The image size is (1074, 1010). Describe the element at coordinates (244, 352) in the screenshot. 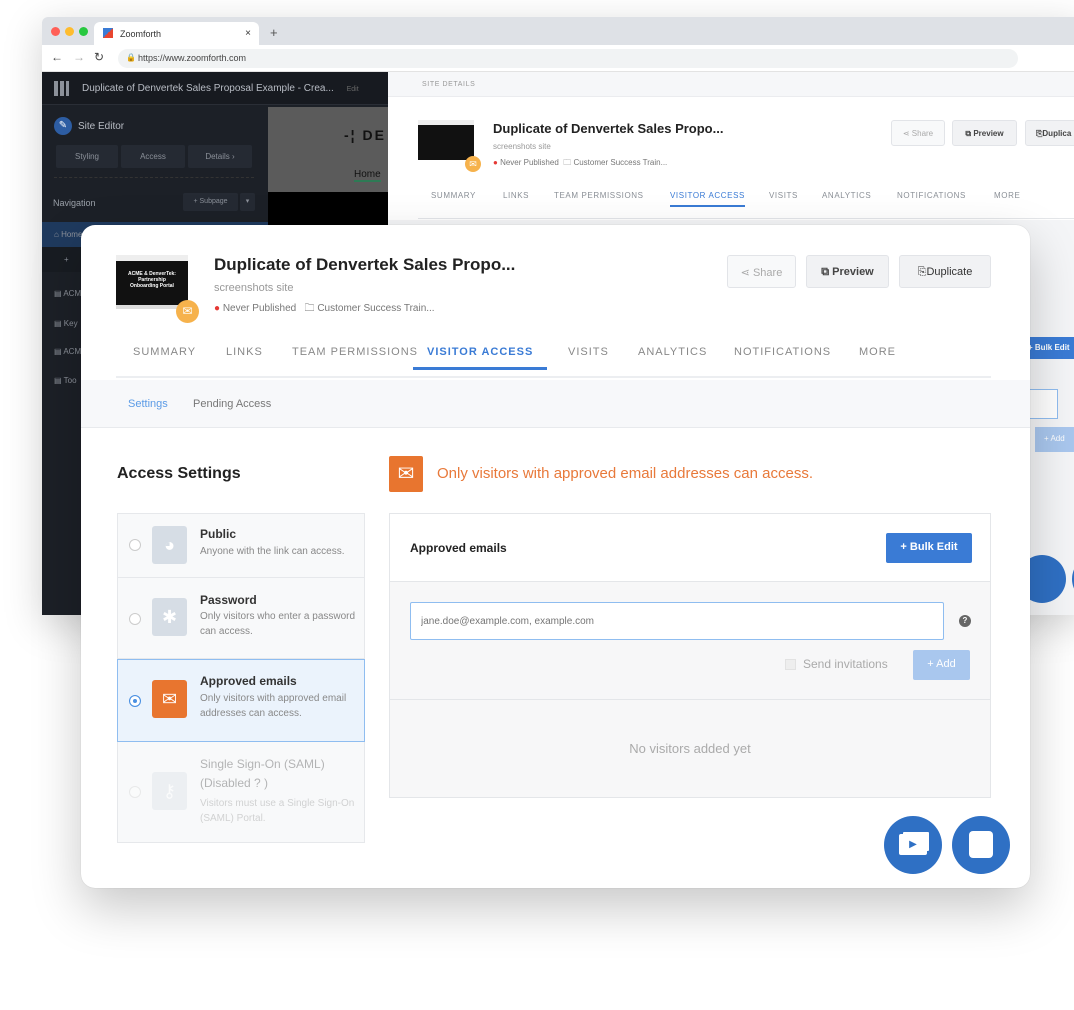

I see `tab-links: LINKS` at that location.